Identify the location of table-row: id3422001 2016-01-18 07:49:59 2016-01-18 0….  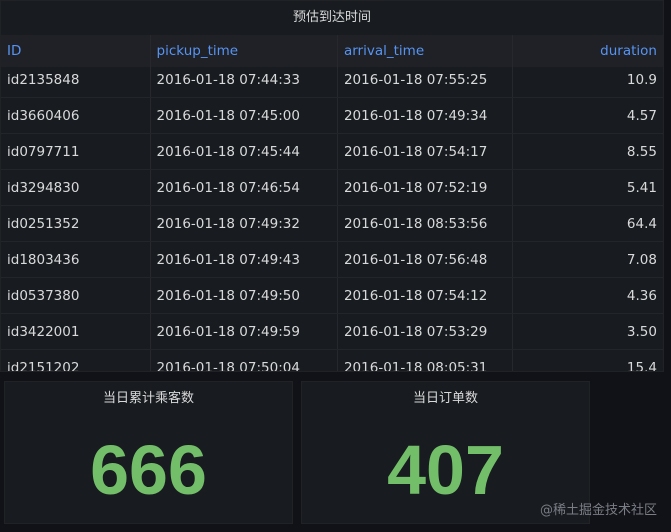
(332, 332).